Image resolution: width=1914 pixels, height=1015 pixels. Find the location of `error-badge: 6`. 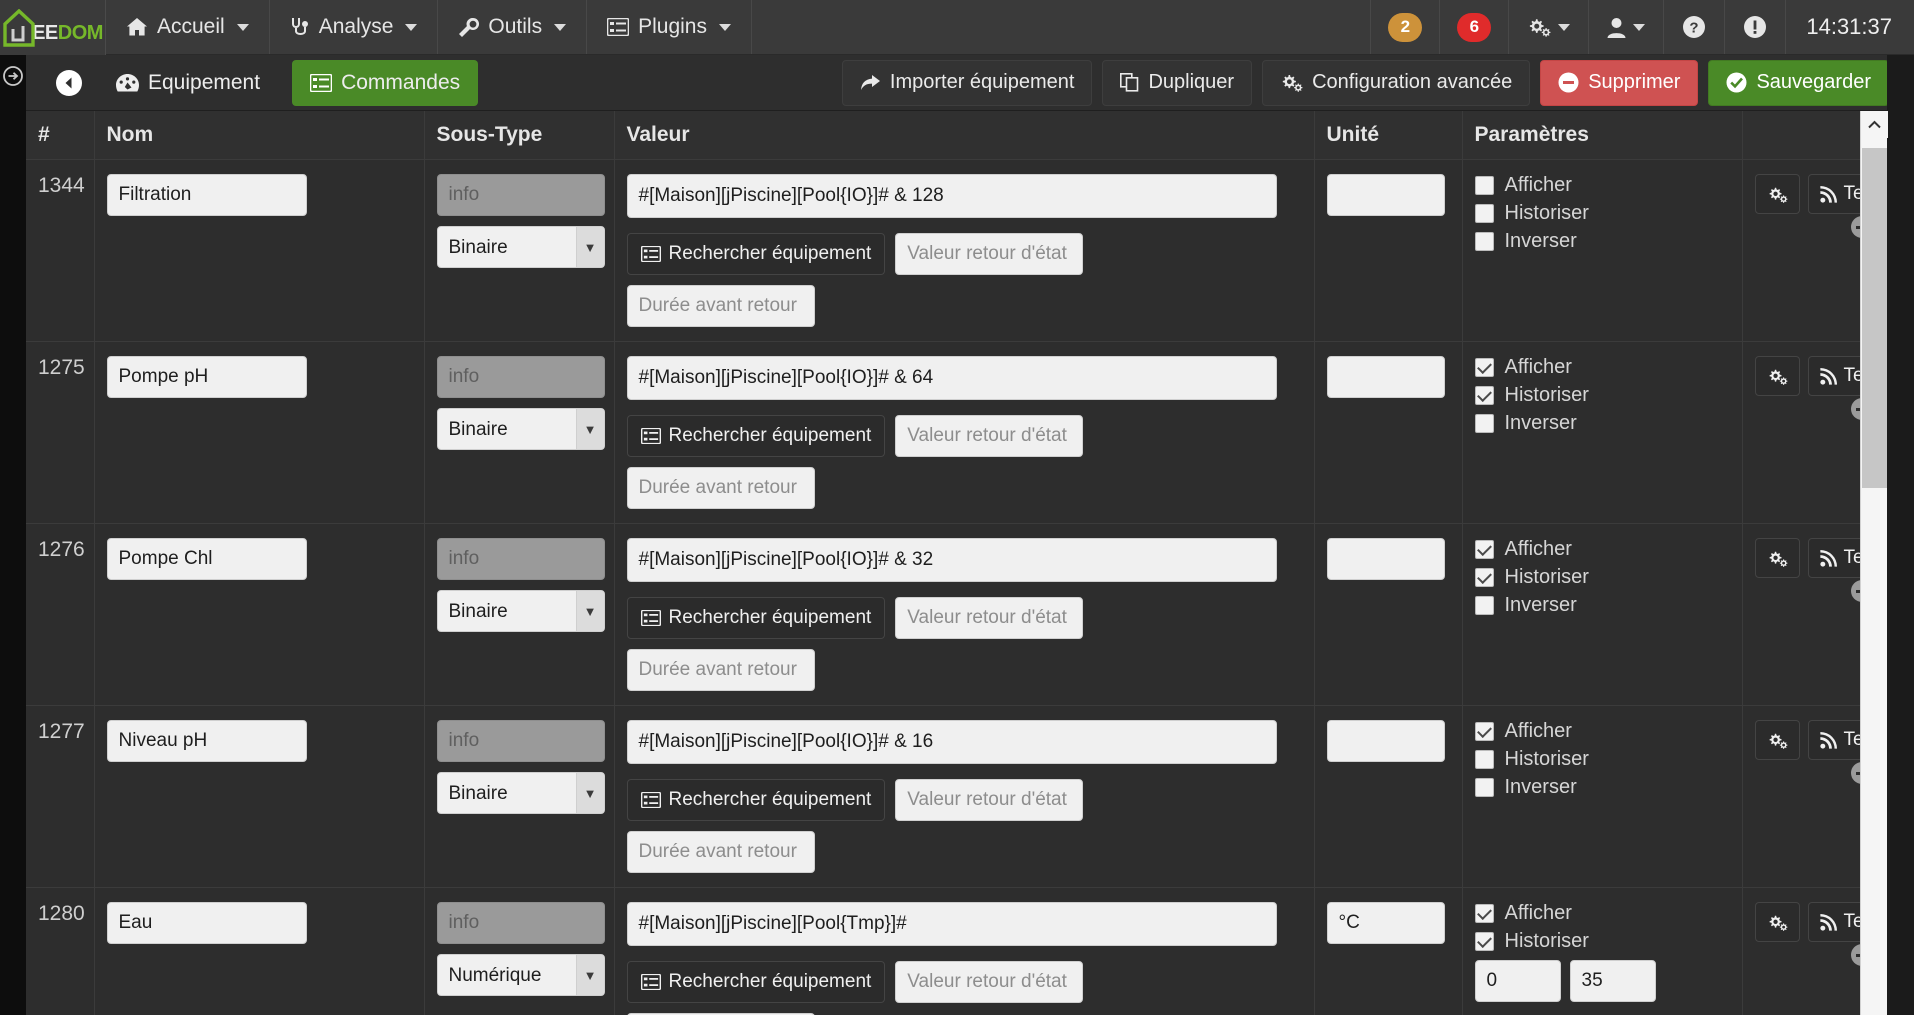

error-badge: 6 is located at coordinates (1474, 27).